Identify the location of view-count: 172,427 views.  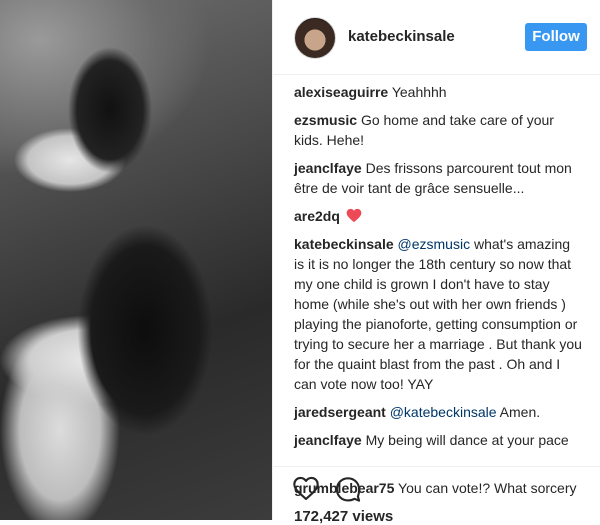
(344, 516).